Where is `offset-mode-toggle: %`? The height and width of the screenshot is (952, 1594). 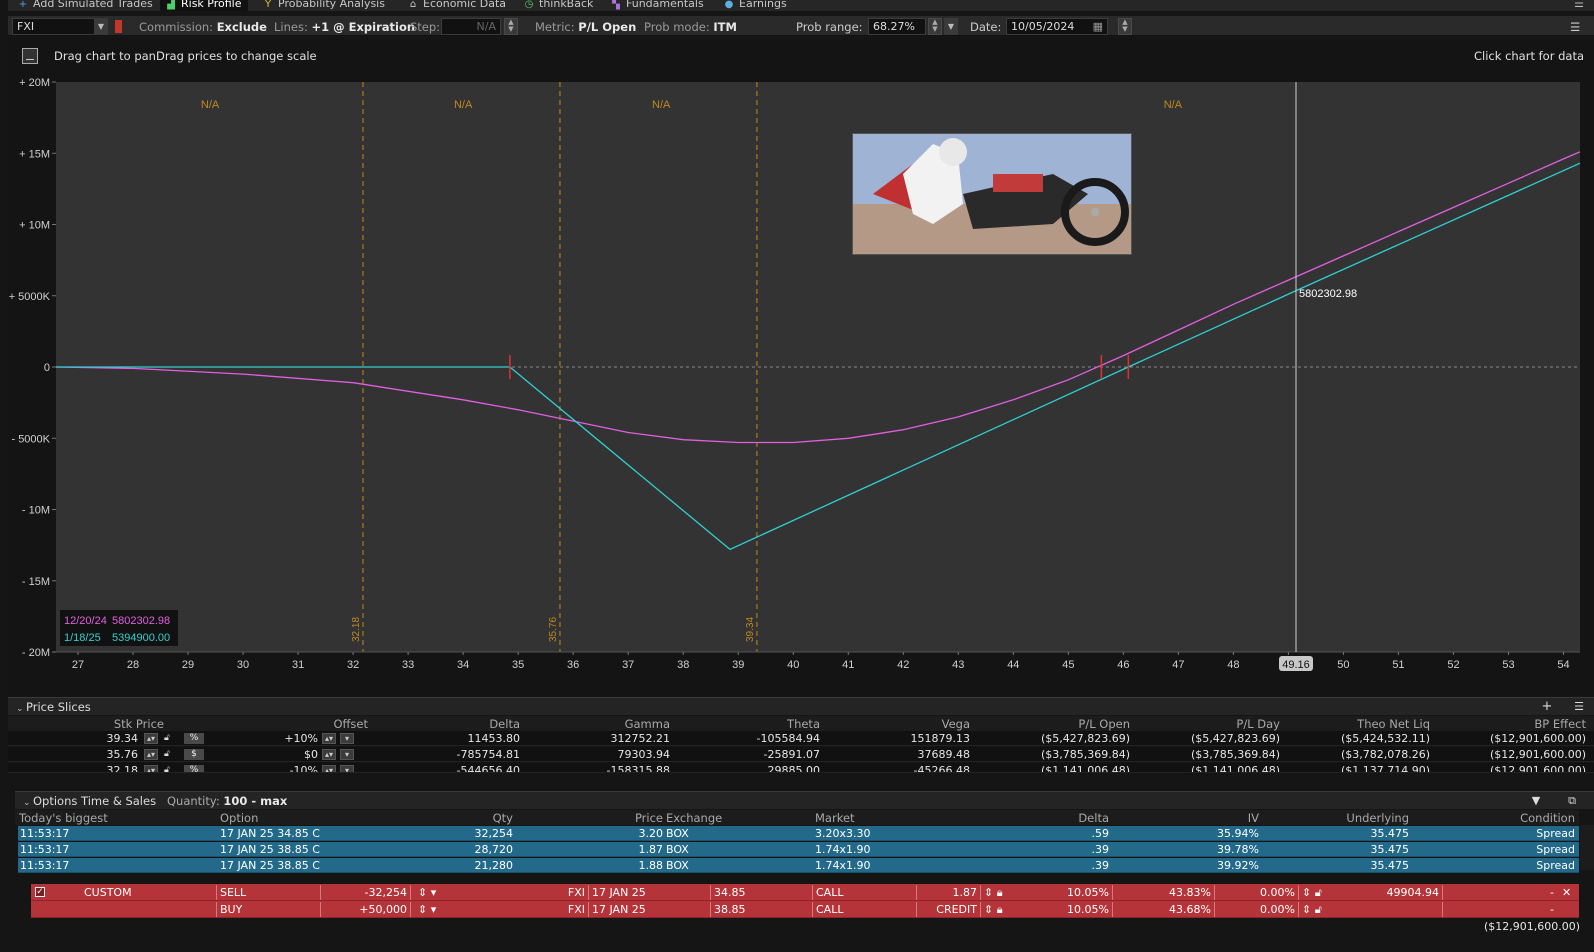
offset-mode-toggle: % is located at coordinates (194, 738).